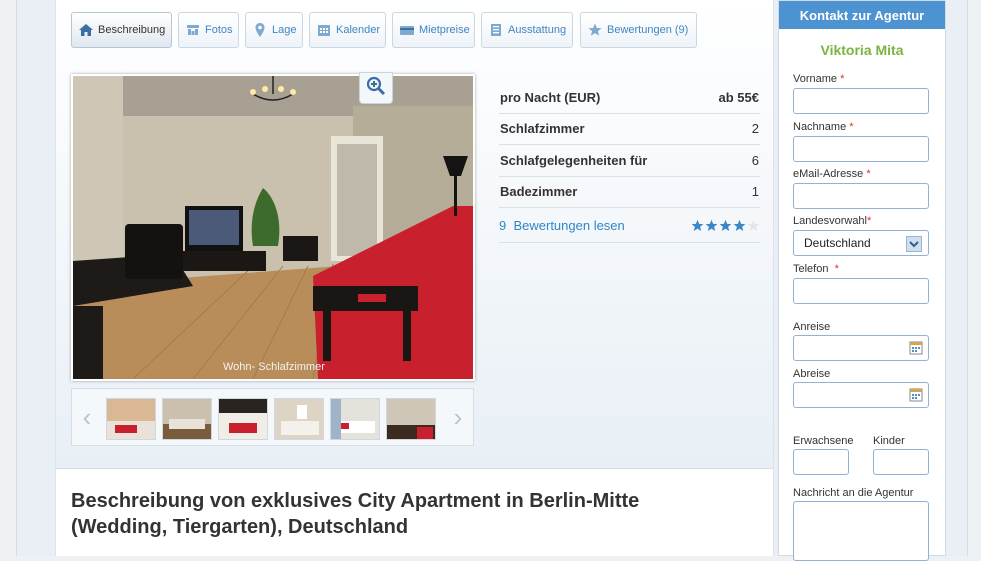 The height and width of the screenshot is (561, 981). I want to click on tab-ausstattung: Ausstattung, so click(527, 30).